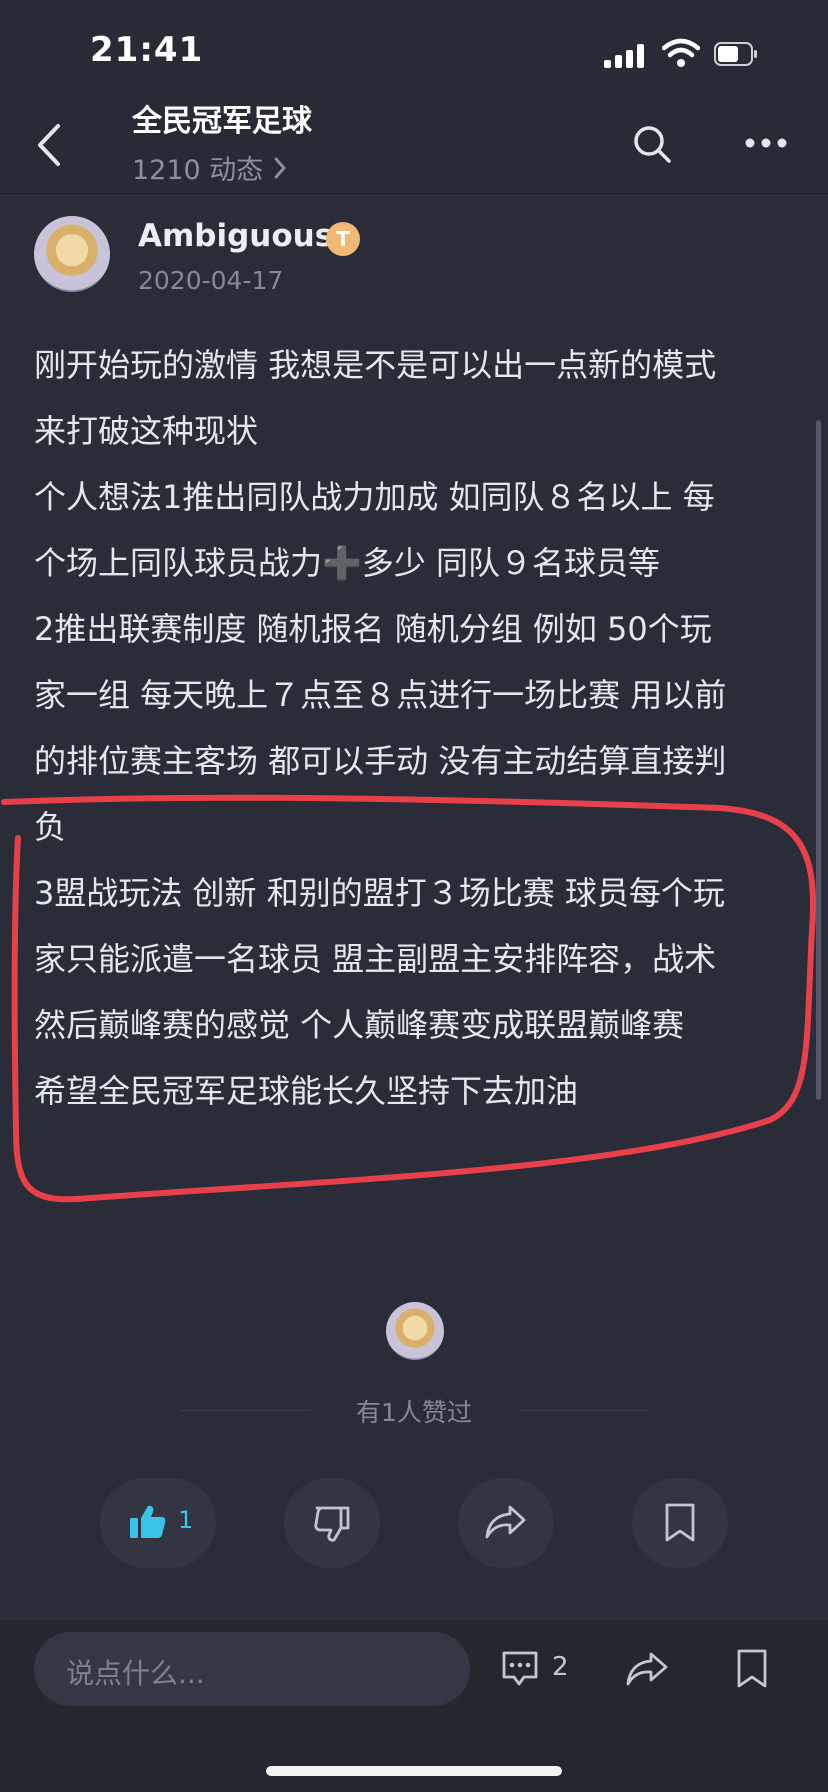 The height and width of the screenshot is (1792, 828). Describe the element at coordinates (652, 144) in the screenshot. I see `search-icon` at that location.